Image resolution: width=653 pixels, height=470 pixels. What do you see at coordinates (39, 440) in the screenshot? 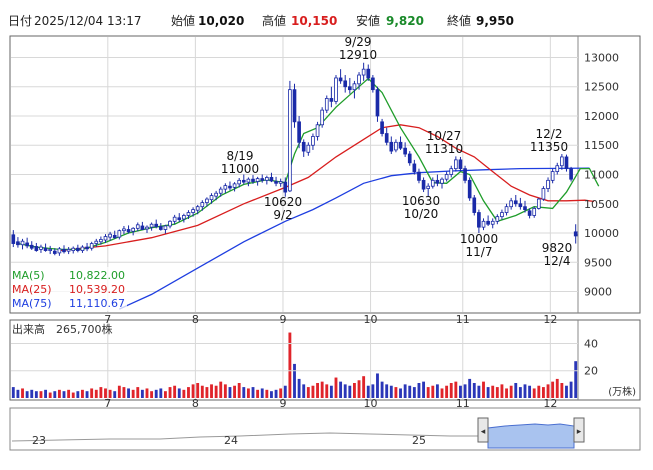
I see `navigator-label-23: 23` at bounding box center [39, 440].